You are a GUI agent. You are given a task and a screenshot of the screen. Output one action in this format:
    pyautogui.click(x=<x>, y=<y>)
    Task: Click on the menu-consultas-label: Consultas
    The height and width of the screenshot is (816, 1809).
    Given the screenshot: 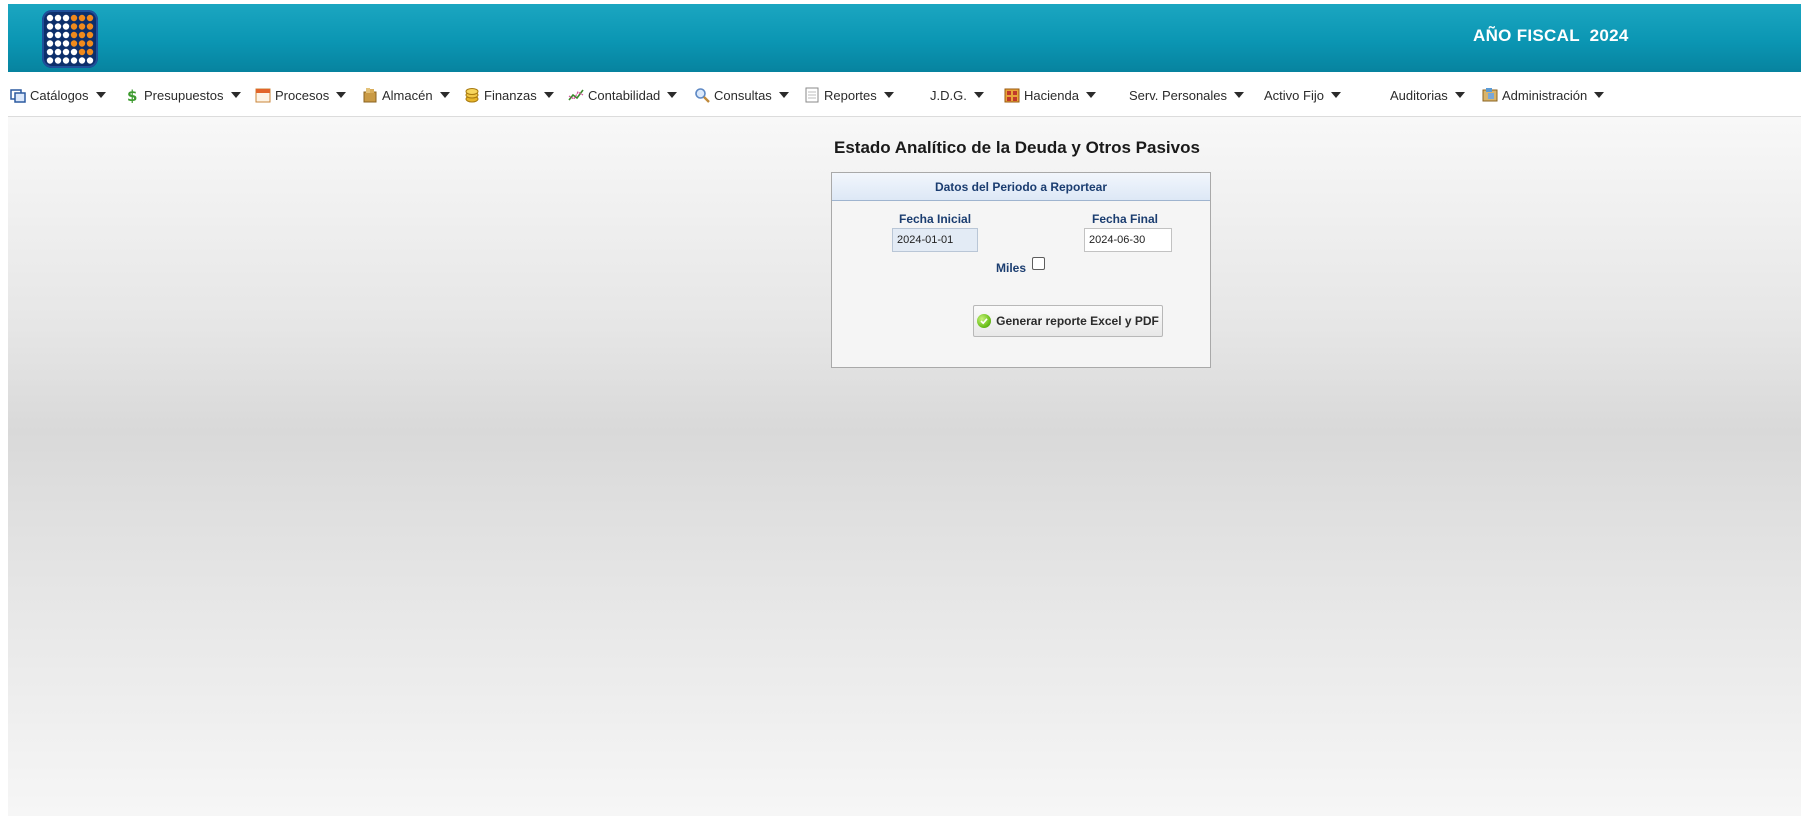 What is the action you would take?
    pyautogui.click(x=743, y=95)
    